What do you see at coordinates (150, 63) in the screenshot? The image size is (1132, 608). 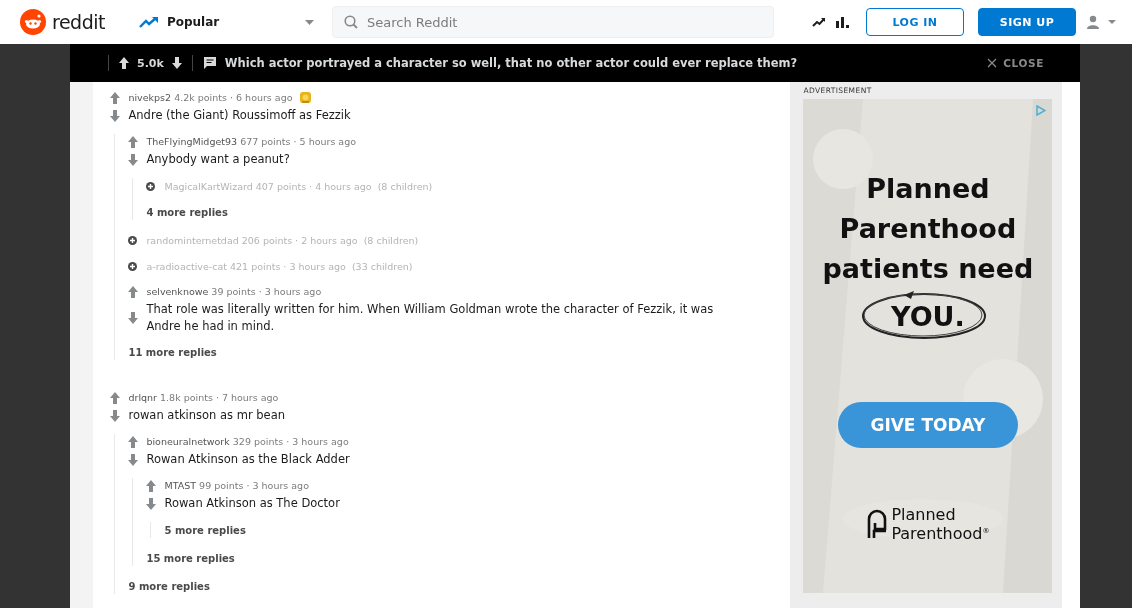 I see `post-score: 5.0k` at bounding box center [150, 63].